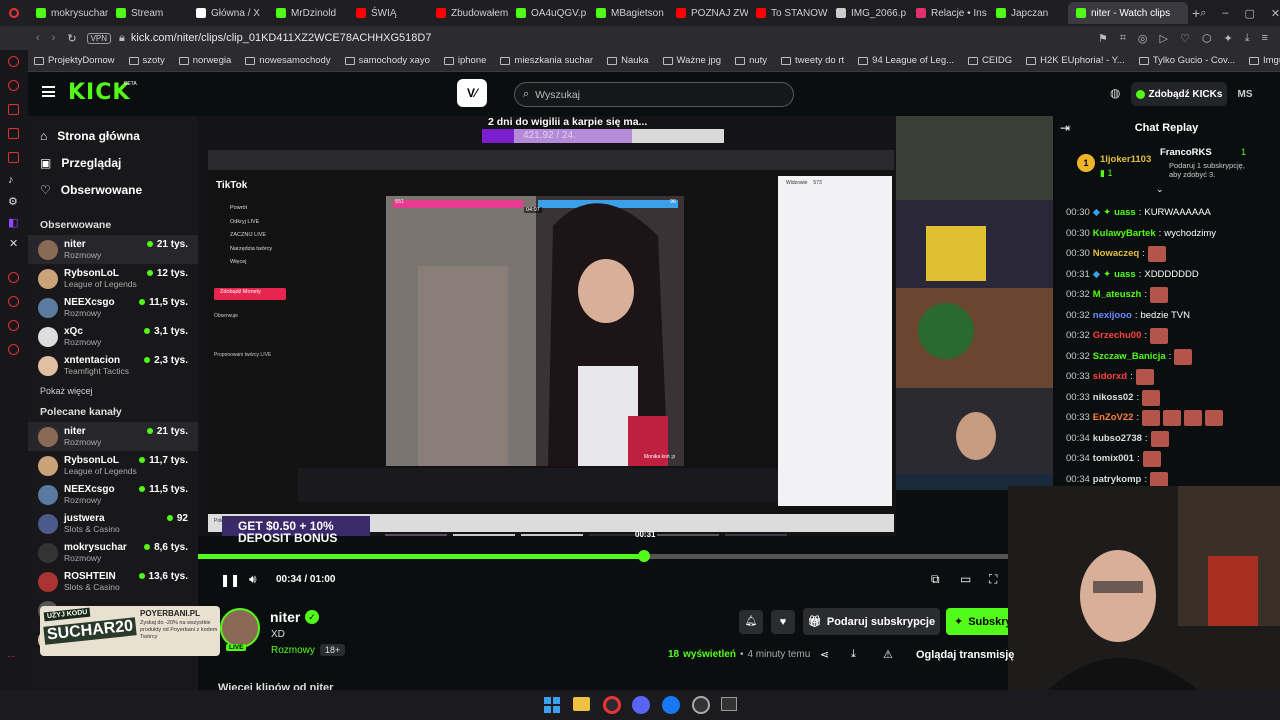  What do you see at coordinates (1103, 38) in the screenshot?
I see `extension-icon: ⚑` at bounding box center [1103, 38].